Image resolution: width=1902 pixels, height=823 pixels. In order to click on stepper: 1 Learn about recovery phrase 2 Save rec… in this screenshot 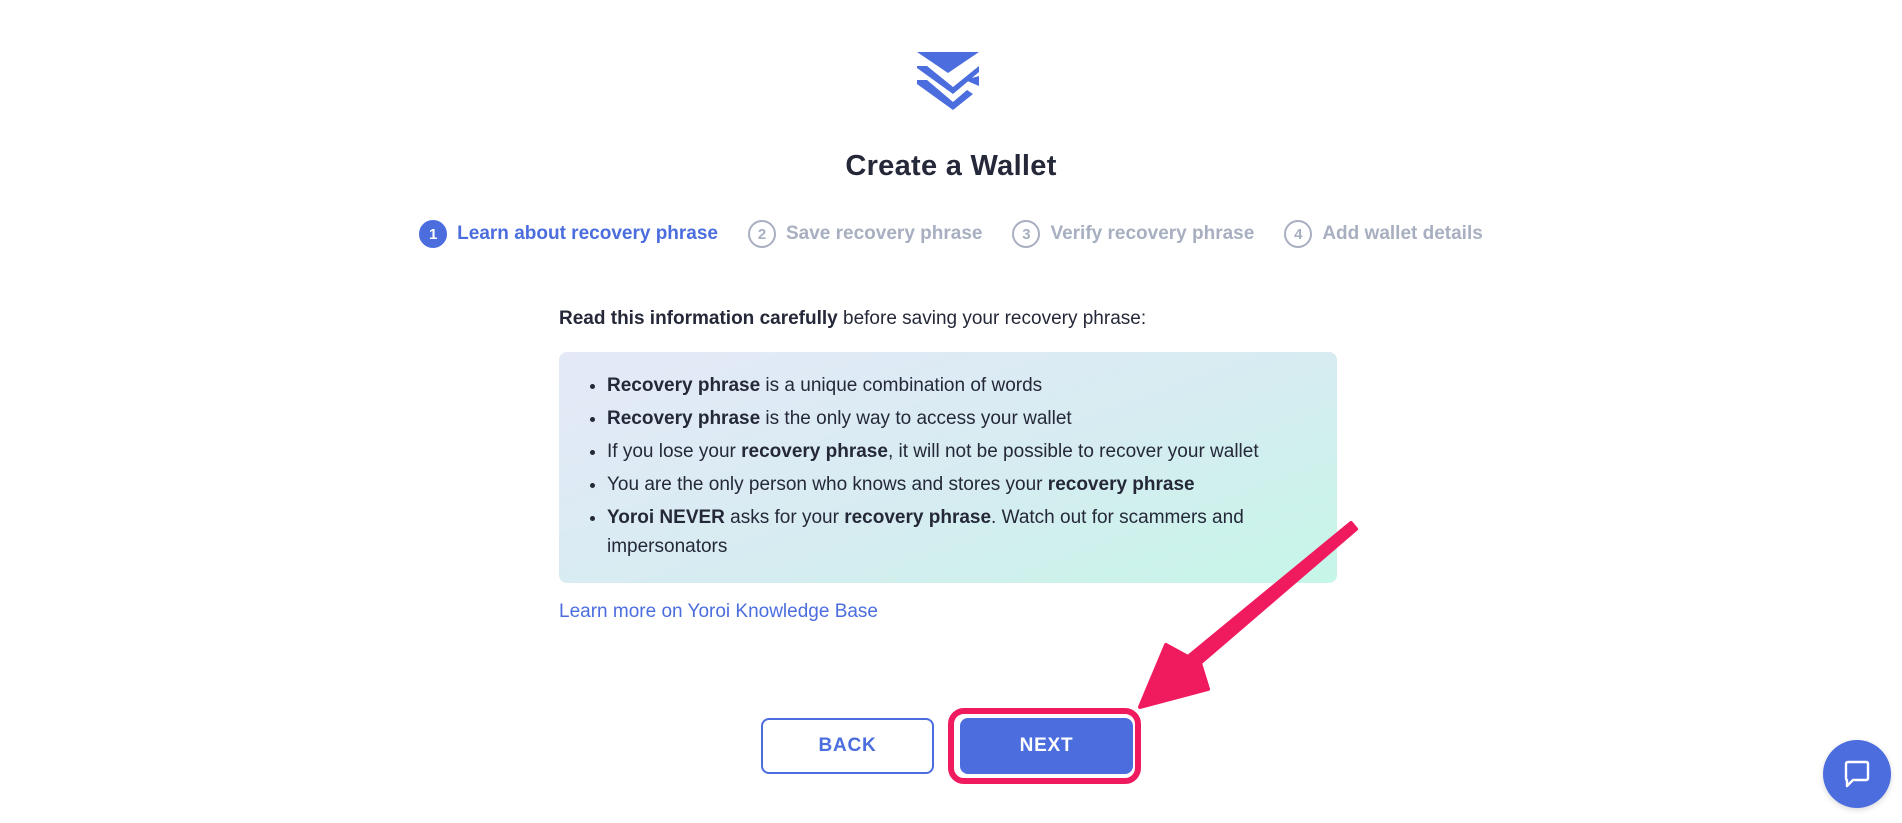, I will do `click(951, 234)`.